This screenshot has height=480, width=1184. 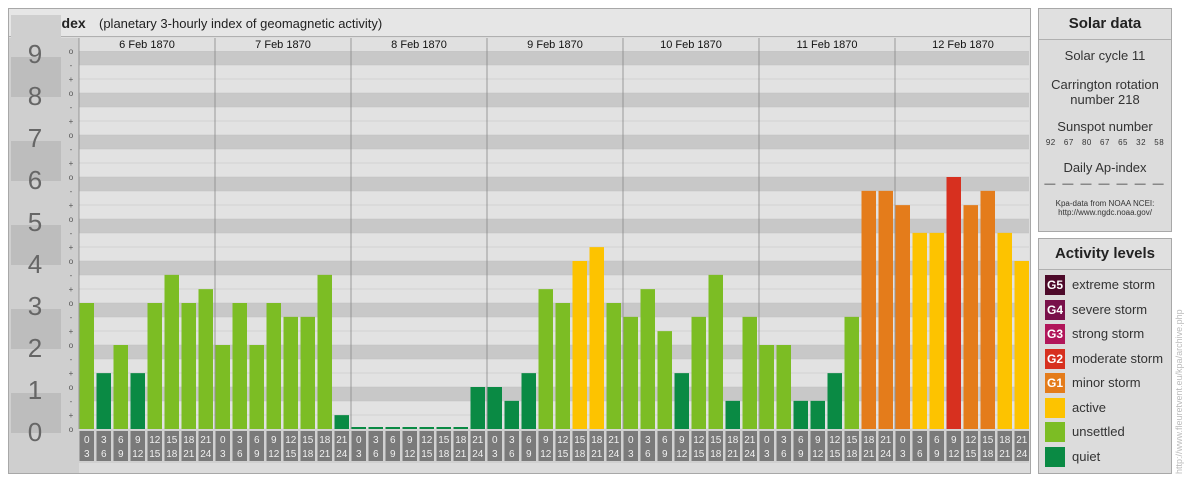 I want to click on date-label: 10 Feb 1870, so click(x=691, y=45).